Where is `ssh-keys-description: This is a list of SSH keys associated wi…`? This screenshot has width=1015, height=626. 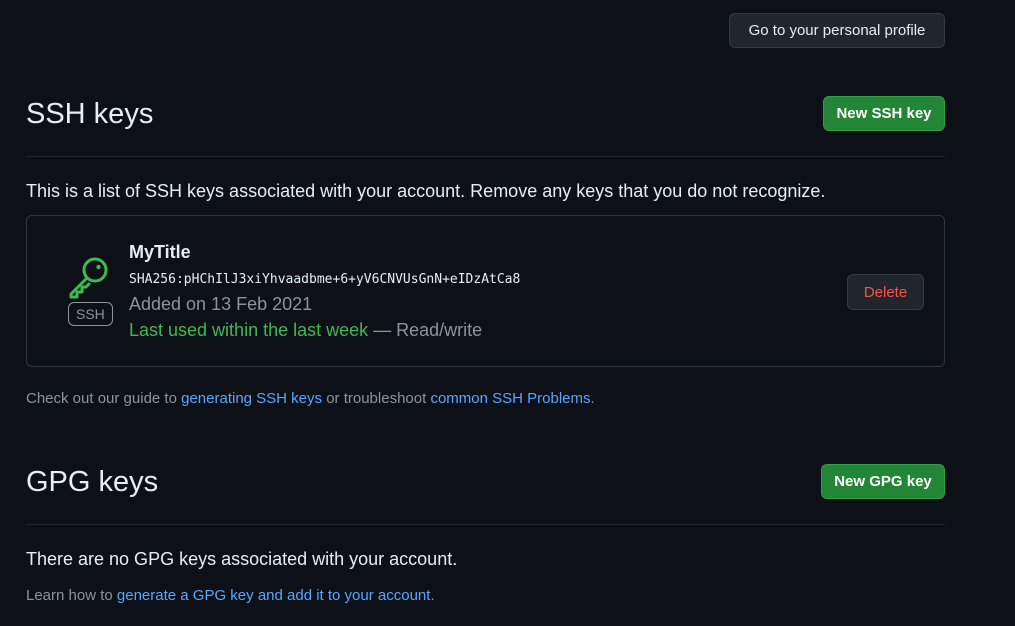 ssh-keys-description: This is a list of SSH keys associated wi… is located at coordinates (426, 191).